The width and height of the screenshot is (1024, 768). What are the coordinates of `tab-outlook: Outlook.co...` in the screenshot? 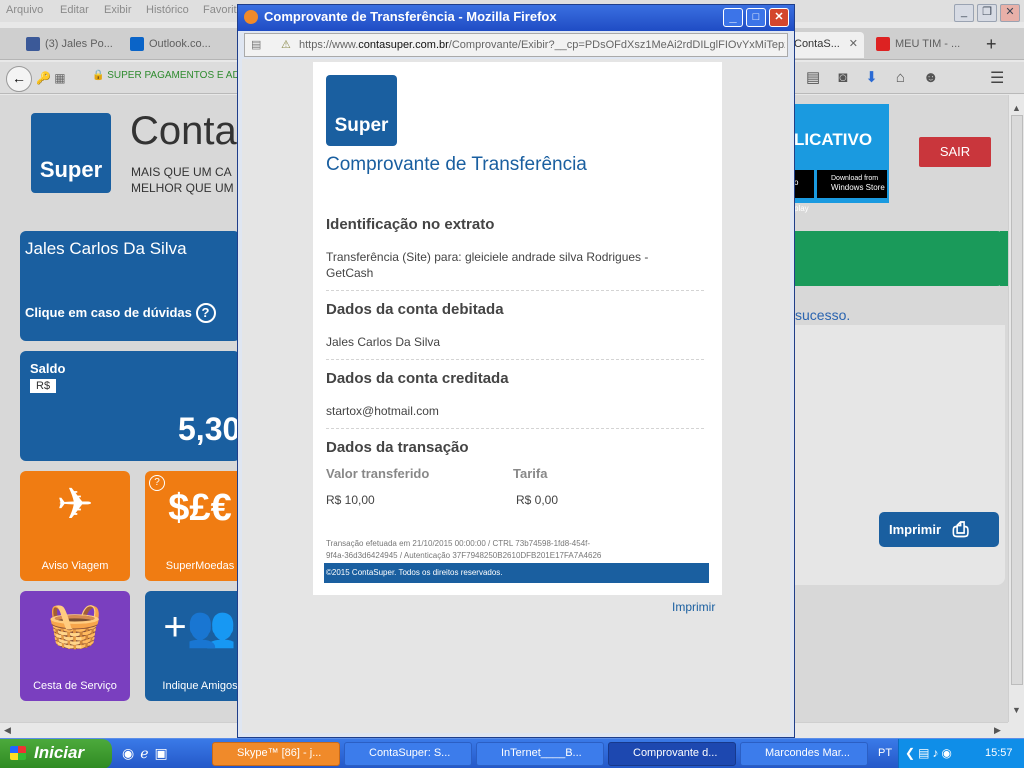 It's located at (174, 45).